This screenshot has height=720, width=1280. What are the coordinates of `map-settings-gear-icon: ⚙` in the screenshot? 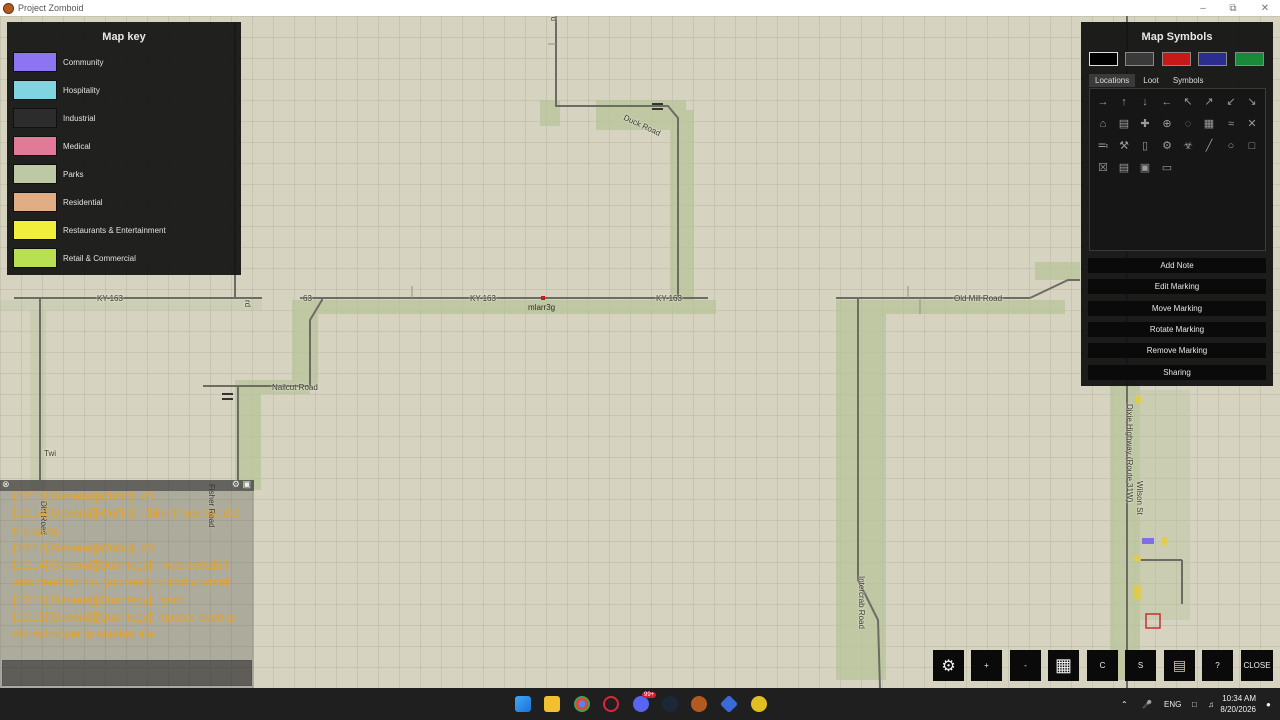 It's located at (948, 665).